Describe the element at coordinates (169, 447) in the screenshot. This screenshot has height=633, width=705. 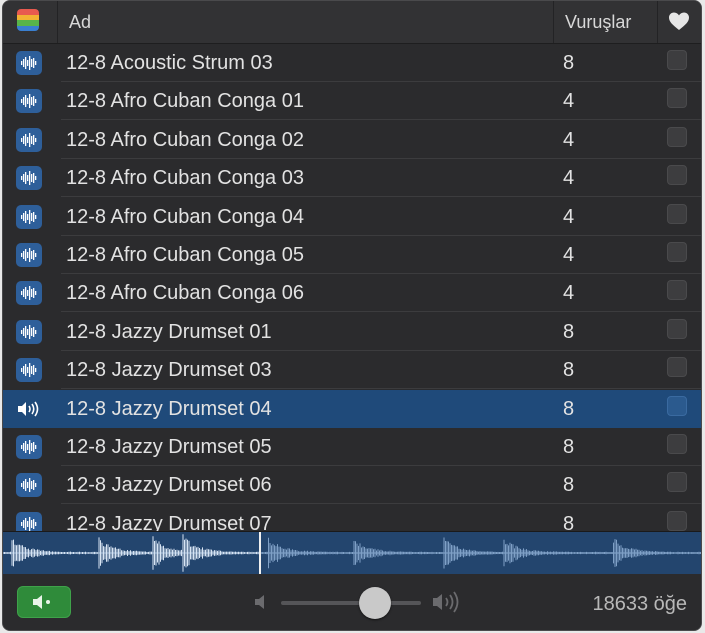
I see `loop-name: 12-8 Jazzy Drumset 05` at that location.